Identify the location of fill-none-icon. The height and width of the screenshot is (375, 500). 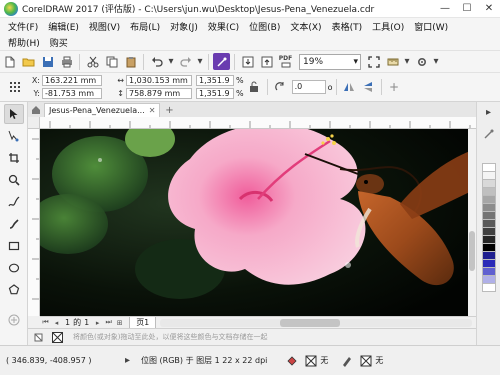
(310, 360).